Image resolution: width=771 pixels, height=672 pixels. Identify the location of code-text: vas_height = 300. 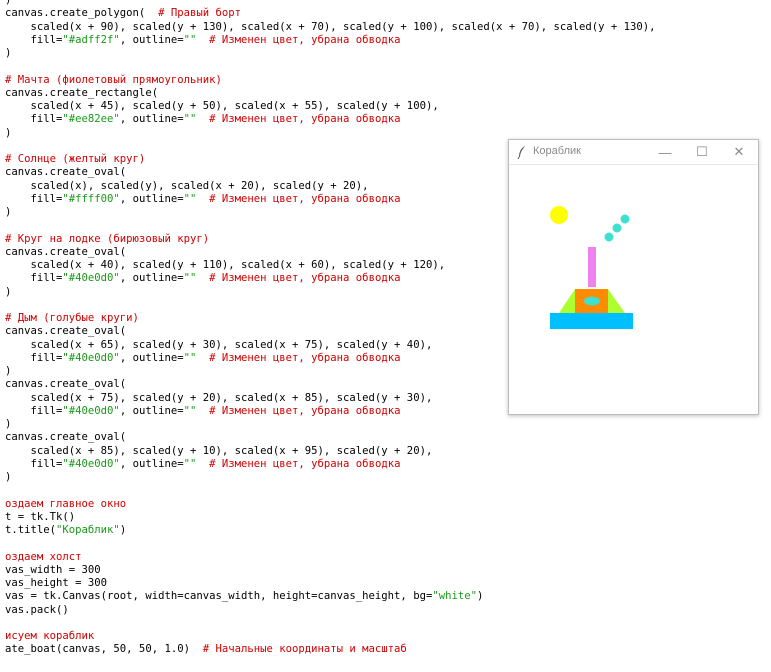
(56, 583).